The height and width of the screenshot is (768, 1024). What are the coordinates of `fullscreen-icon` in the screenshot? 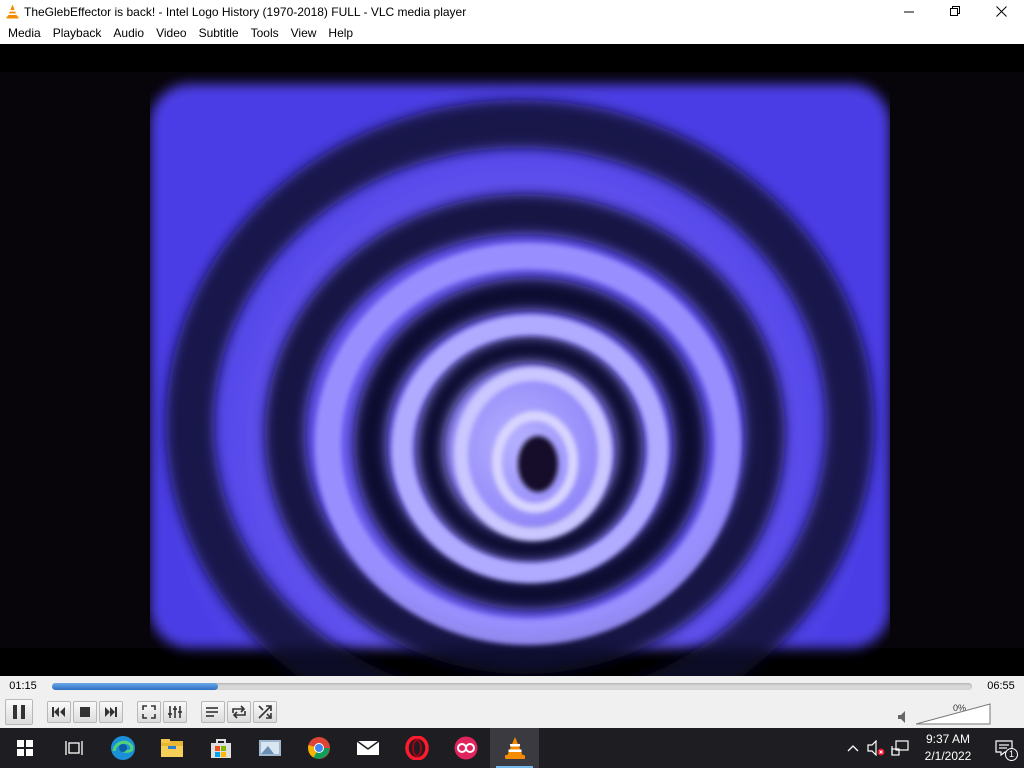 It's located at (149, 712).